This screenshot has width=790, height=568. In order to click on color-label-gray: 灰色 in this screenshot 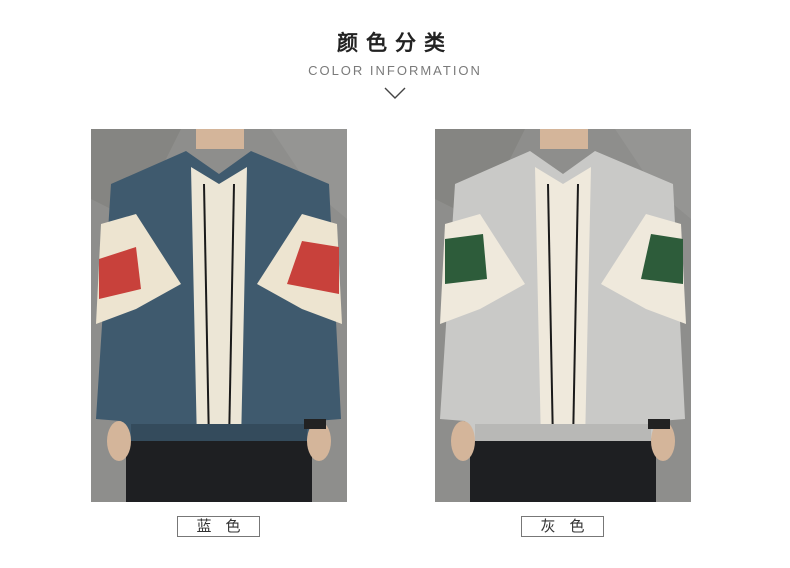, I will do `click(562, 526)`.